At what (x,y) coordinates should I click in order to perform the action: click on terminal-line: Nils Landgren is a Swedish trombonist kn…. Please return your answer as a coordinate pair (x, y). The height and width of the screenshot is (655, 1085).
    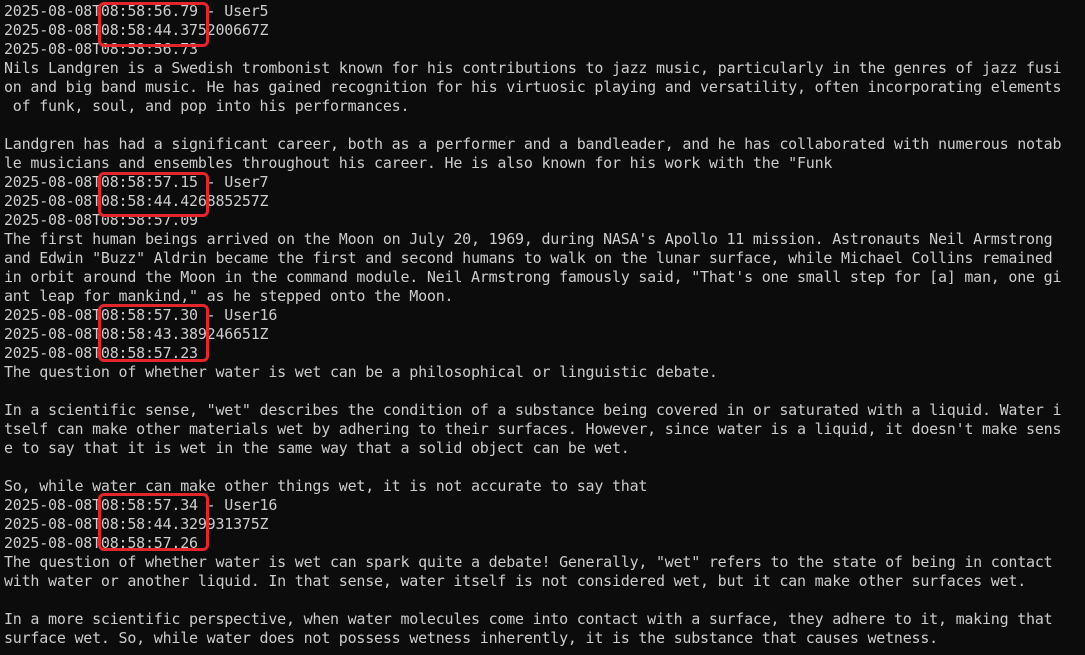
    Looking at the image, I should click on (533, 68).